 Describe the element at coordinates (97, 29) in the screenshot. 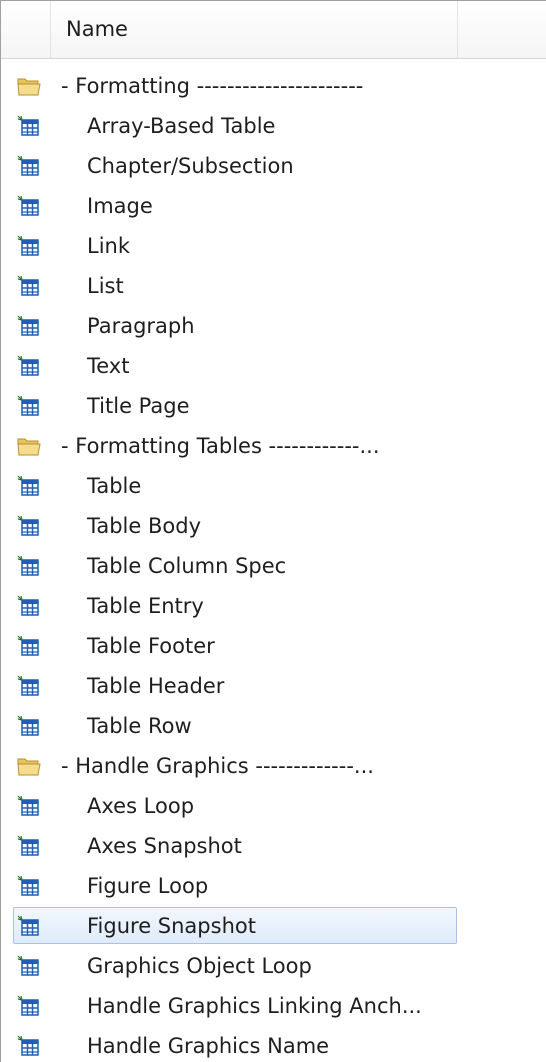

I see `name-column-header-label: Name` at that location.